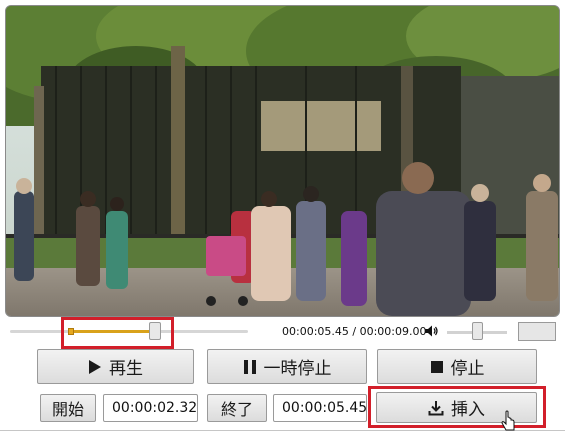 The image size is (565, 442). Describe the element at coordinates (71, 331) in the screenshot. I see `trim-start-handle` at that location.